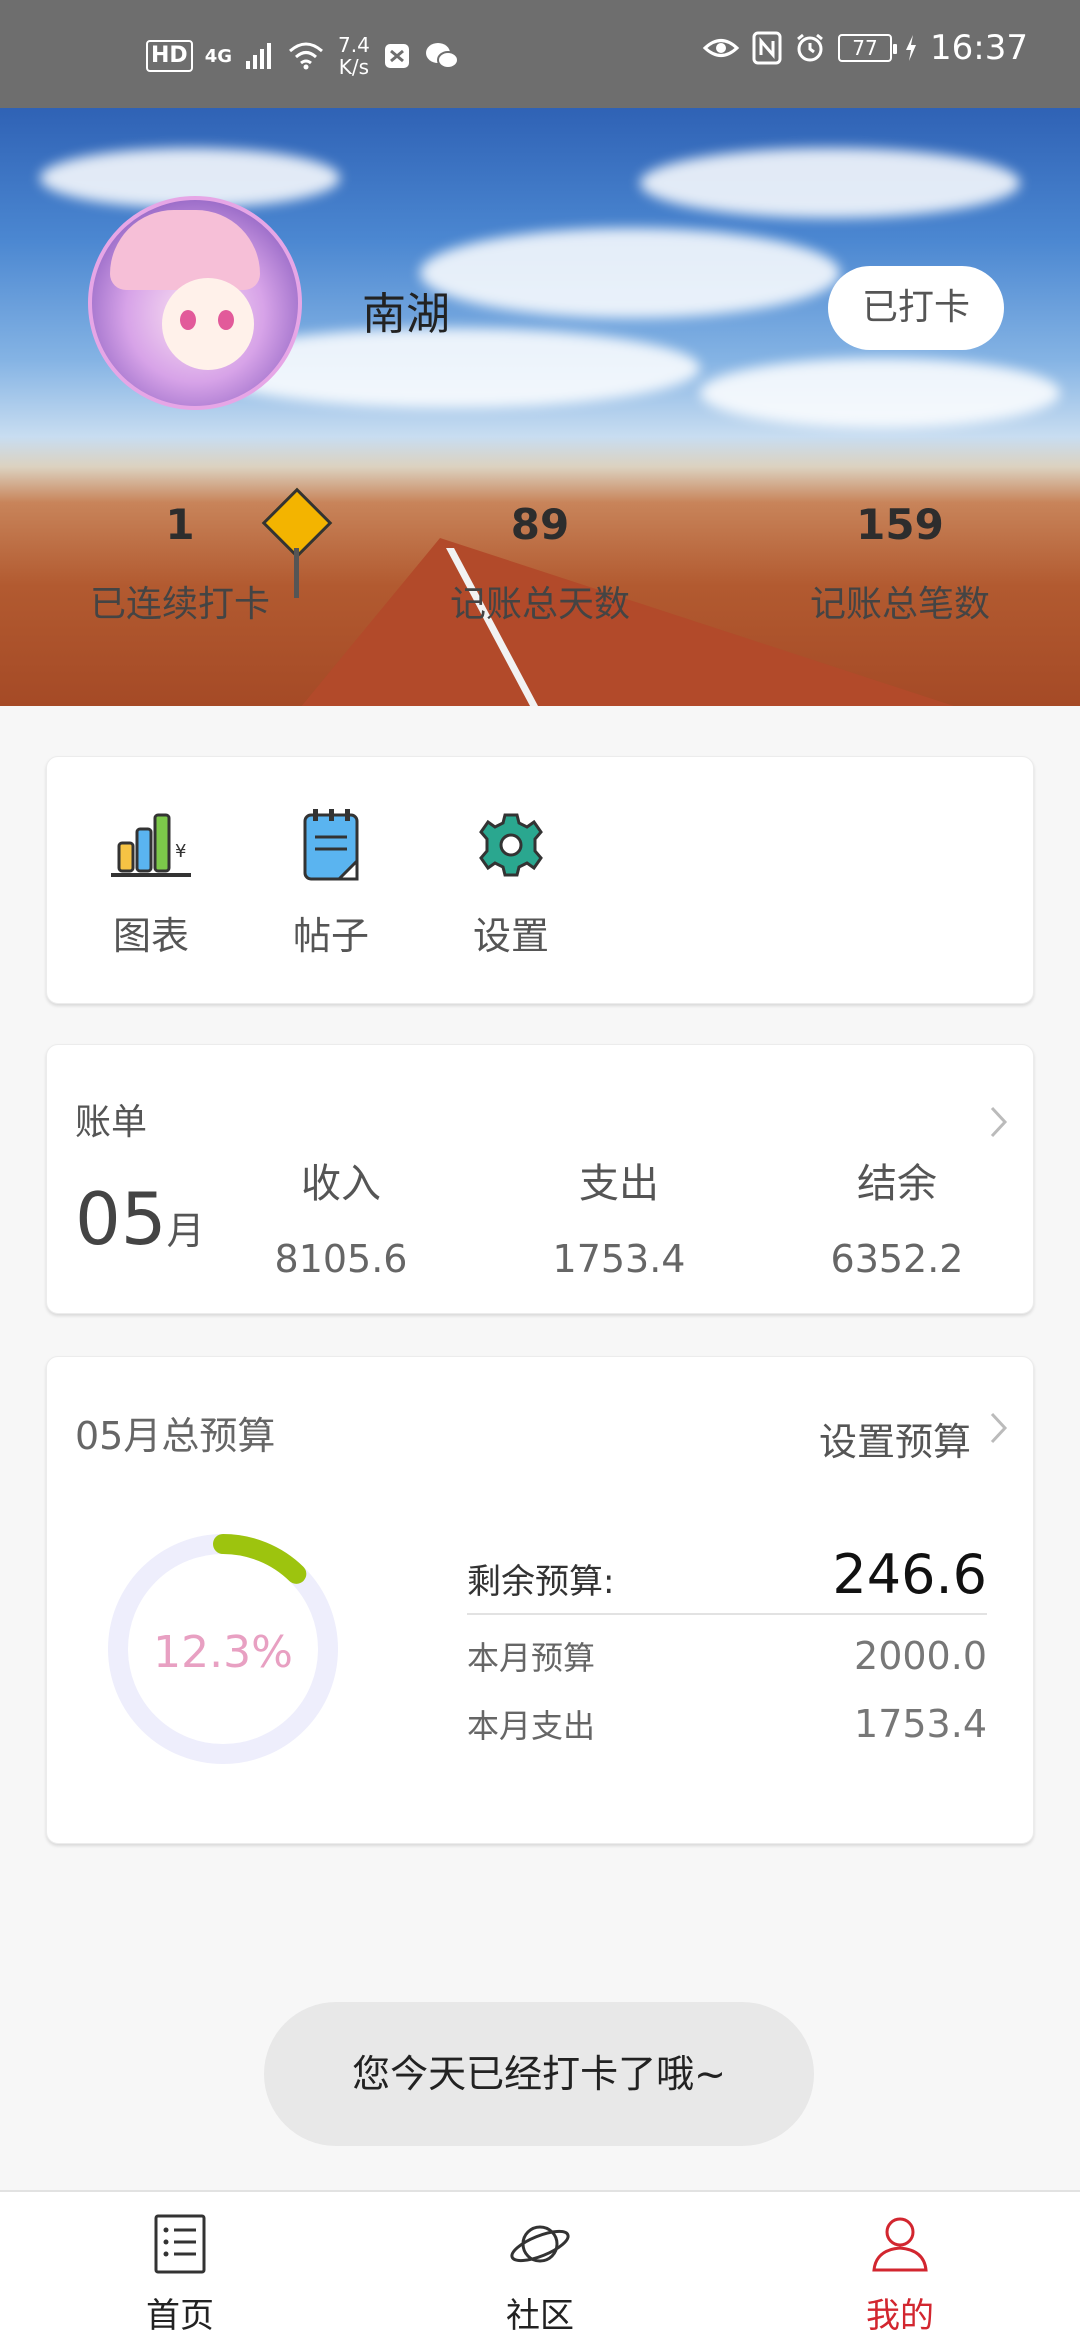 The image size is (1080, 2340). Describe the element at coordinates (306, 56) in the screenshot. I see `wifi-icon` at that location.